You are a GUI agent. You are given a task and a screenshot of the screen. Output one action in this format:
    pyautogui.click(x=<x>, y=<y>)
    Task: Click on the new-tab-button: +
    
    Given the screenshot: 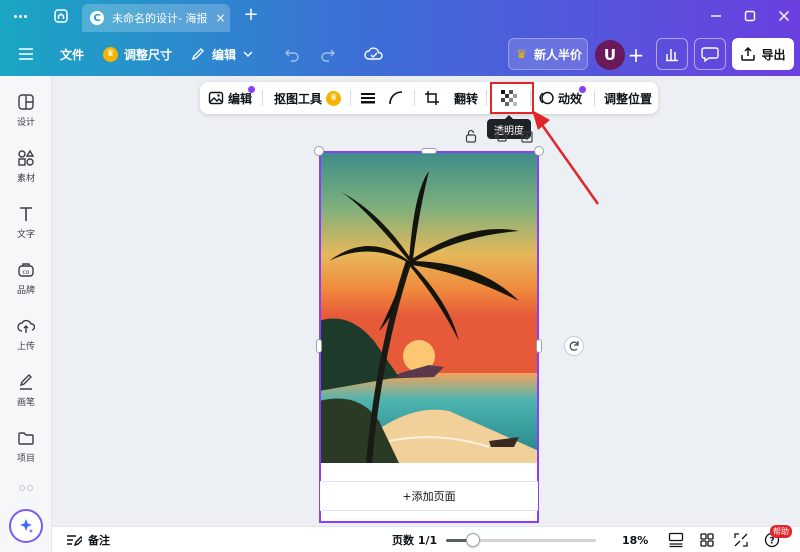 What is the action you would take?
    pyautogui.click(x=251, y=16)
    